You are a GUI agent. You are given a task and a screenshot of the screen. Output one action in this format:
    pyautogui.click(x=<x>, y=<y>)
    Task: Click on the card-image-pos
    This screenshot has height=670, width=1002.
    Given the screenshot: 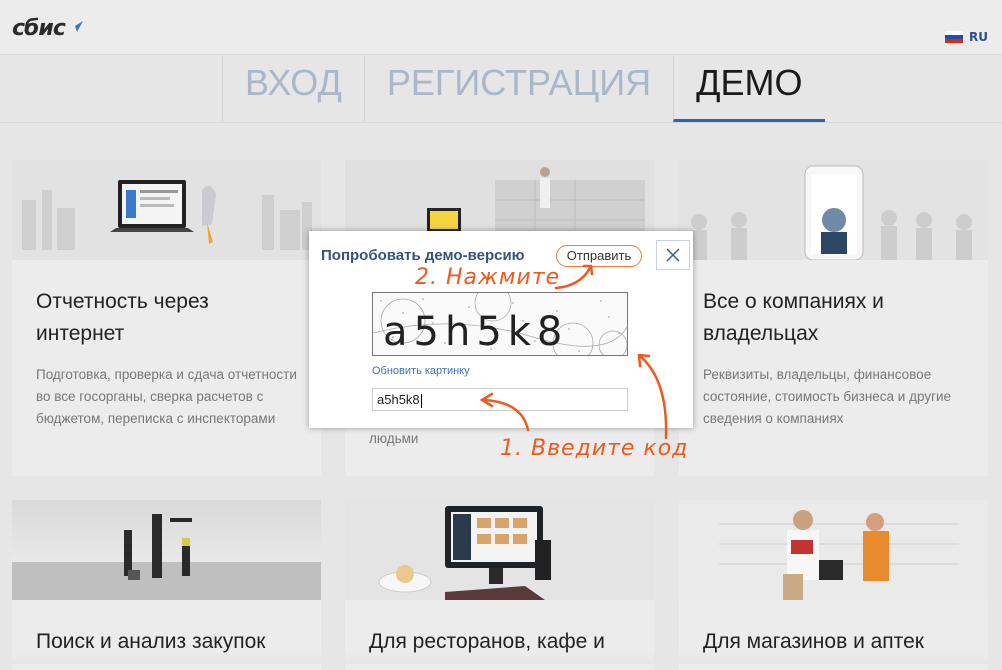 What is the action you would take?
    pyautogui.click(x=499, y=550)
    